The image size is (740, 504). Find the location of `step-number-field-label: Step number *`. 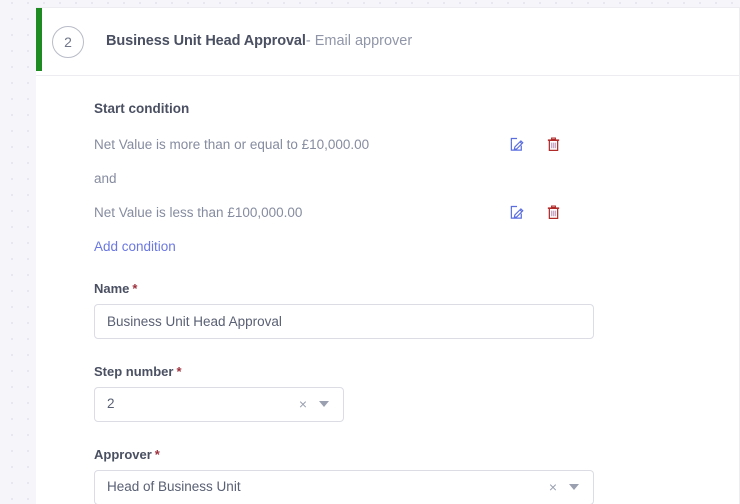

step-number-field-label: Step number * is located at coordinates (416, 371).